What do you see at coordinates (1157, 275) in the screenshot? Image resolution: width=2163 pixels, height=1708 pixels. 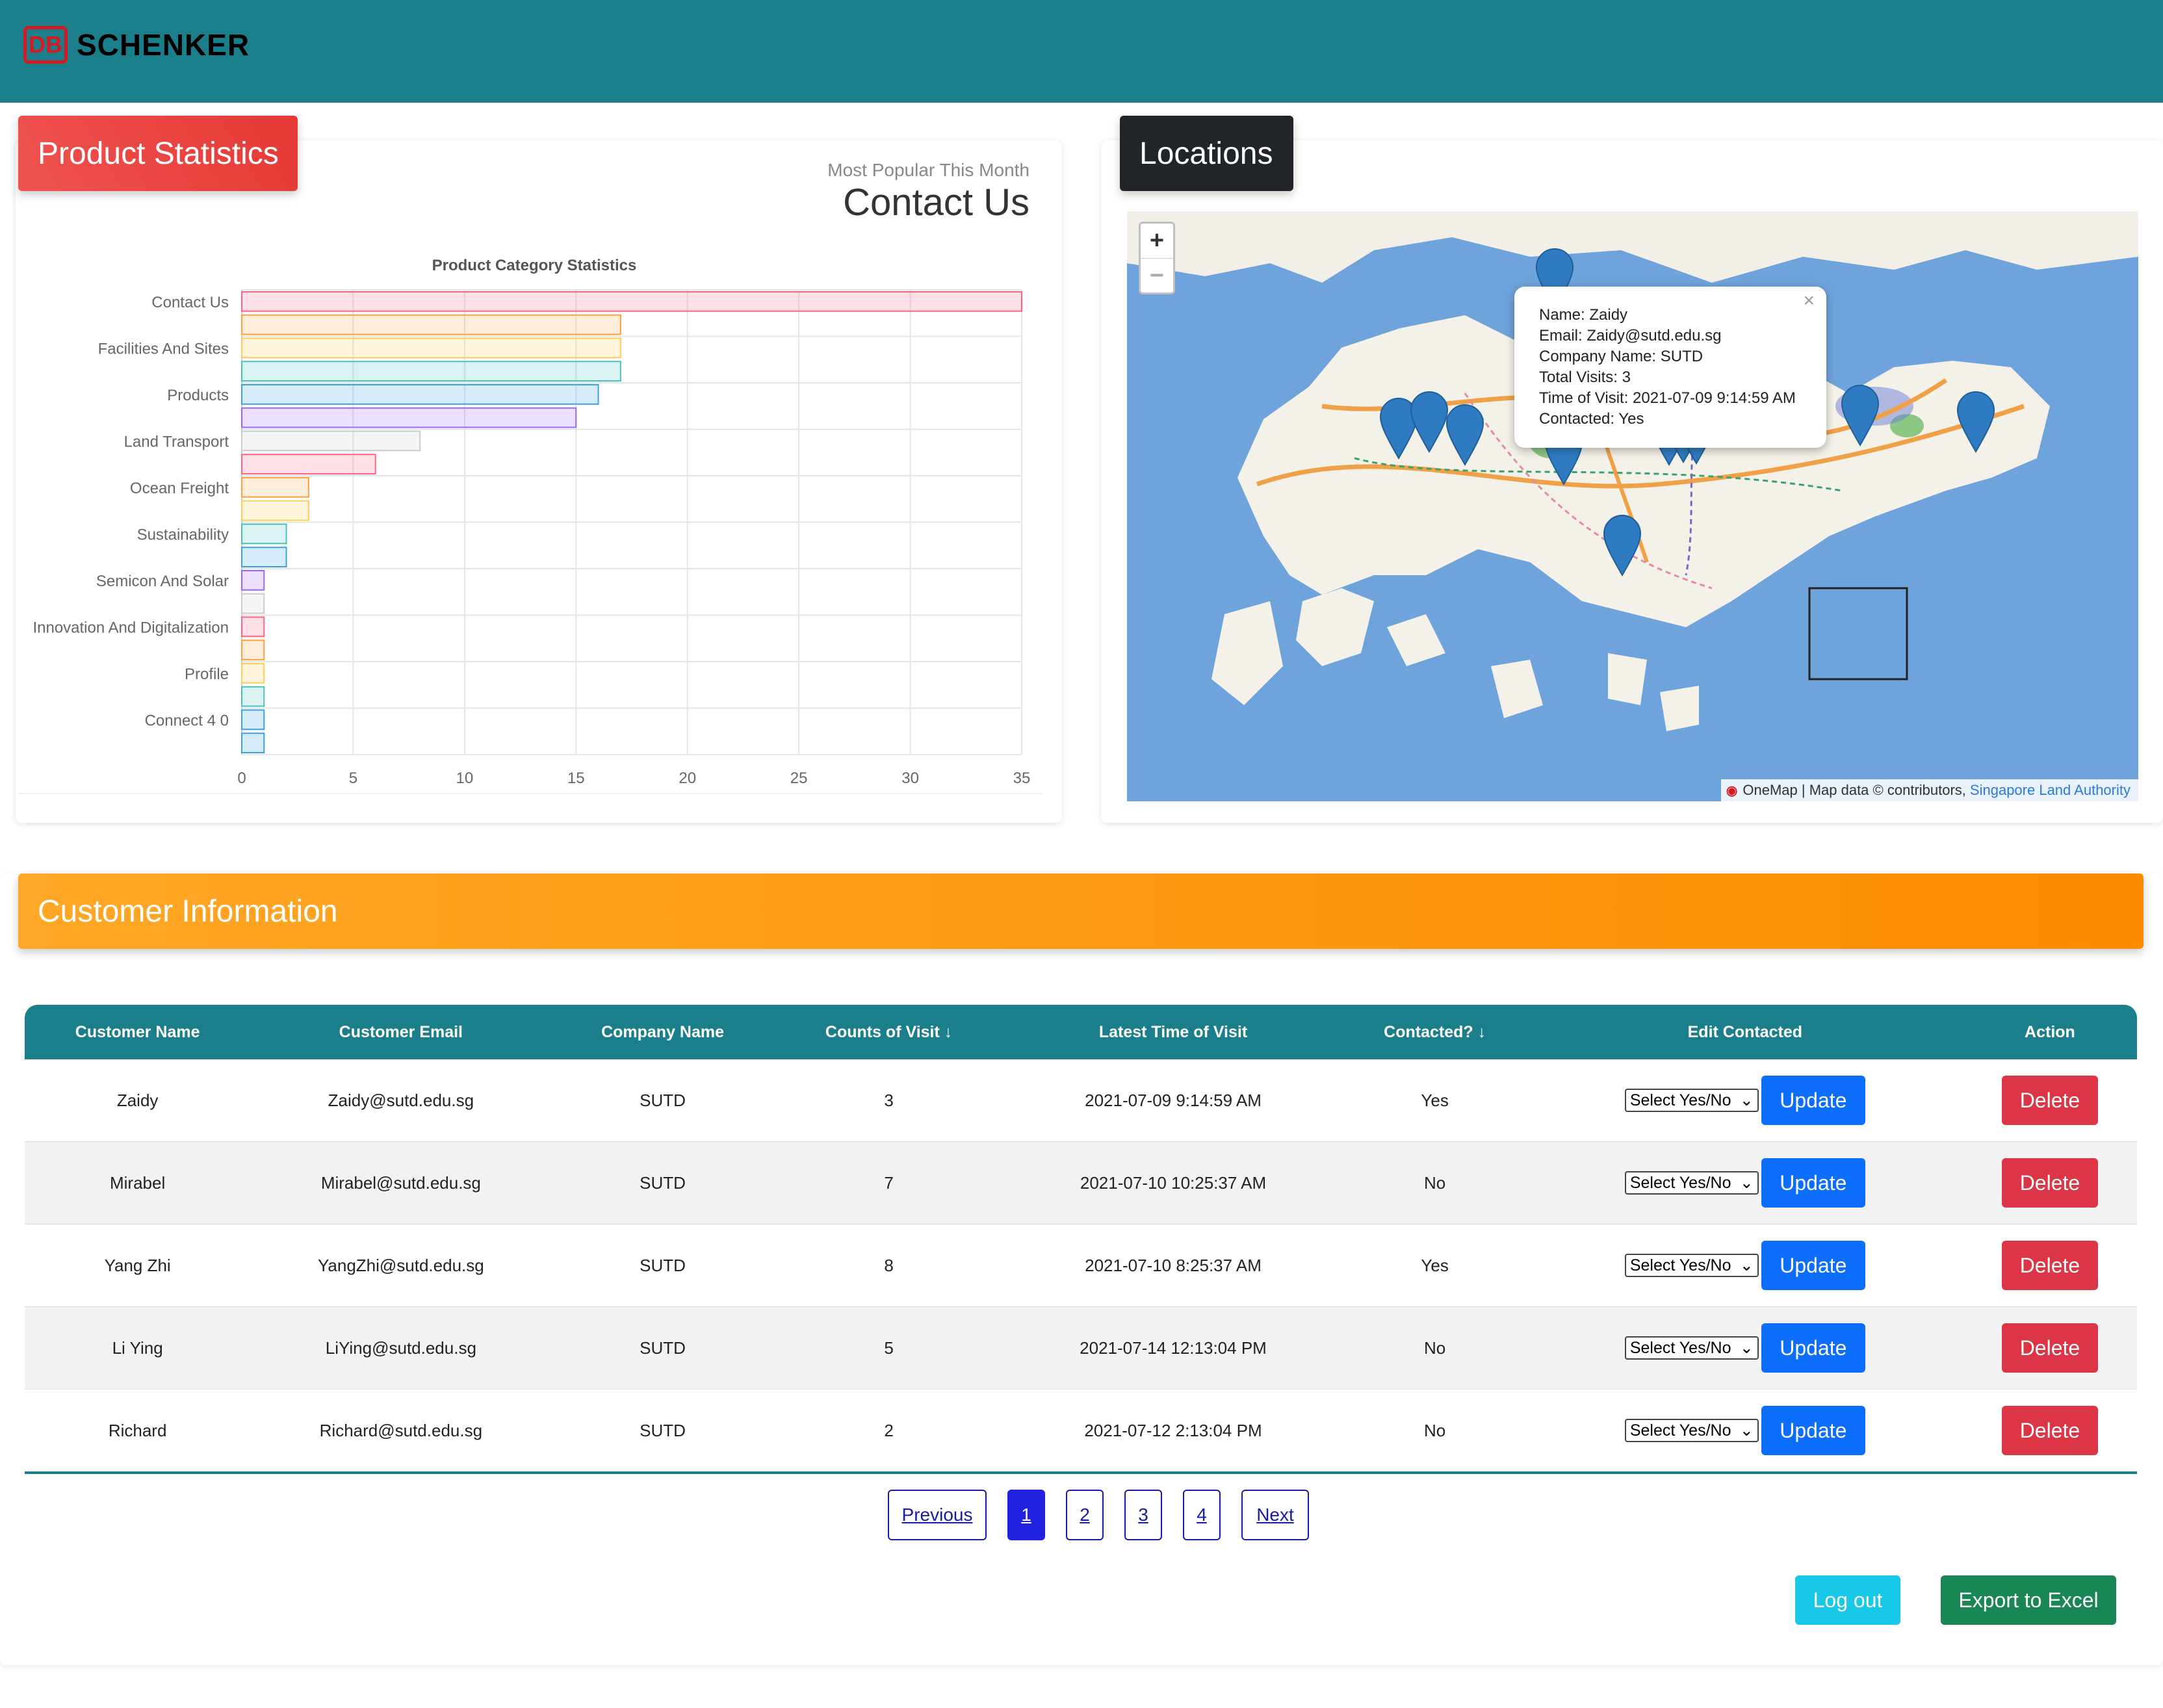 I see `zoom-out-button: −` at bounding box center [1157, 275].